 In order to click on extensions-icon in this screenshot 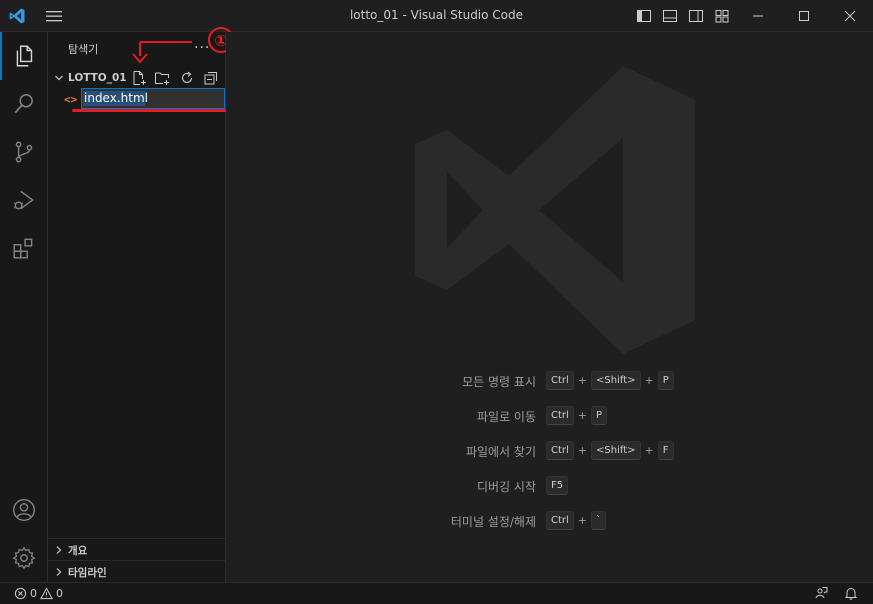, I will do `click(23, 248)`.